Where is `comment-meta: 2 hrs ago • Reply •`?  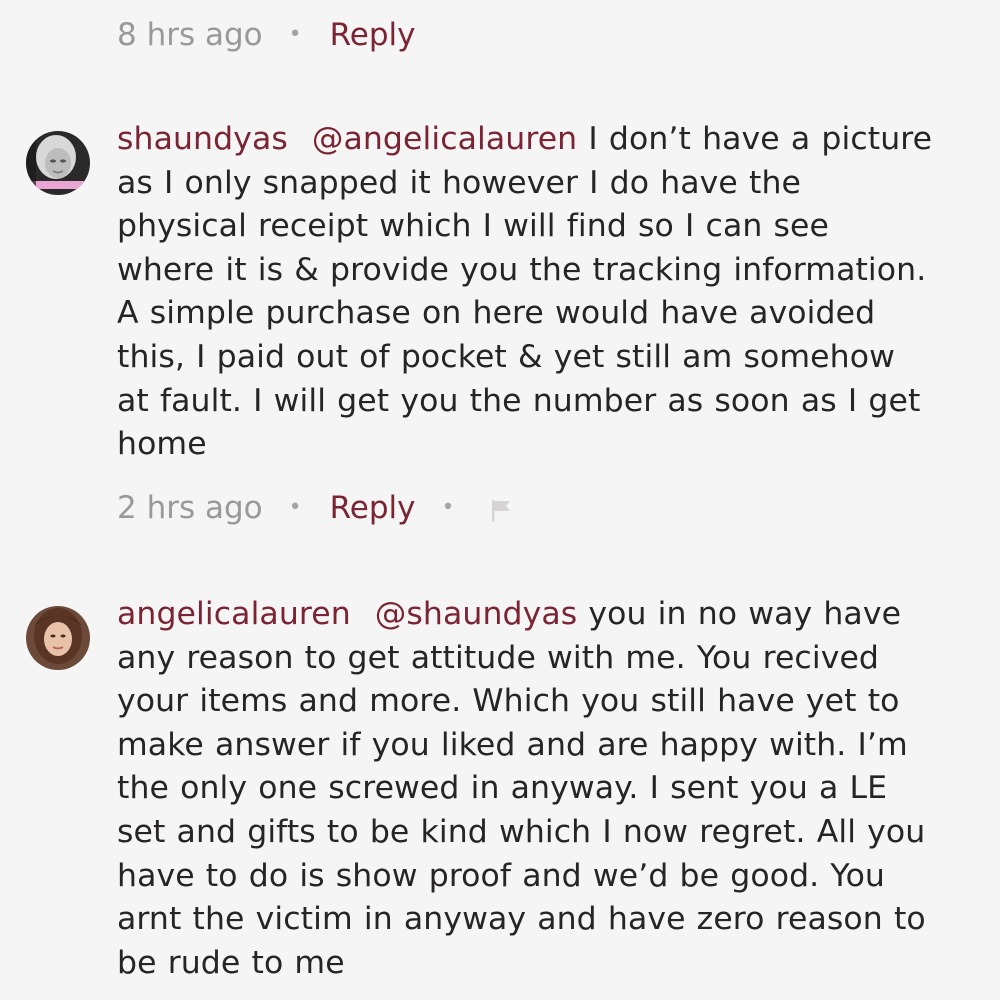
comment-meta: 2 hrs ago • Reply • is located at coordinates (315, 508).